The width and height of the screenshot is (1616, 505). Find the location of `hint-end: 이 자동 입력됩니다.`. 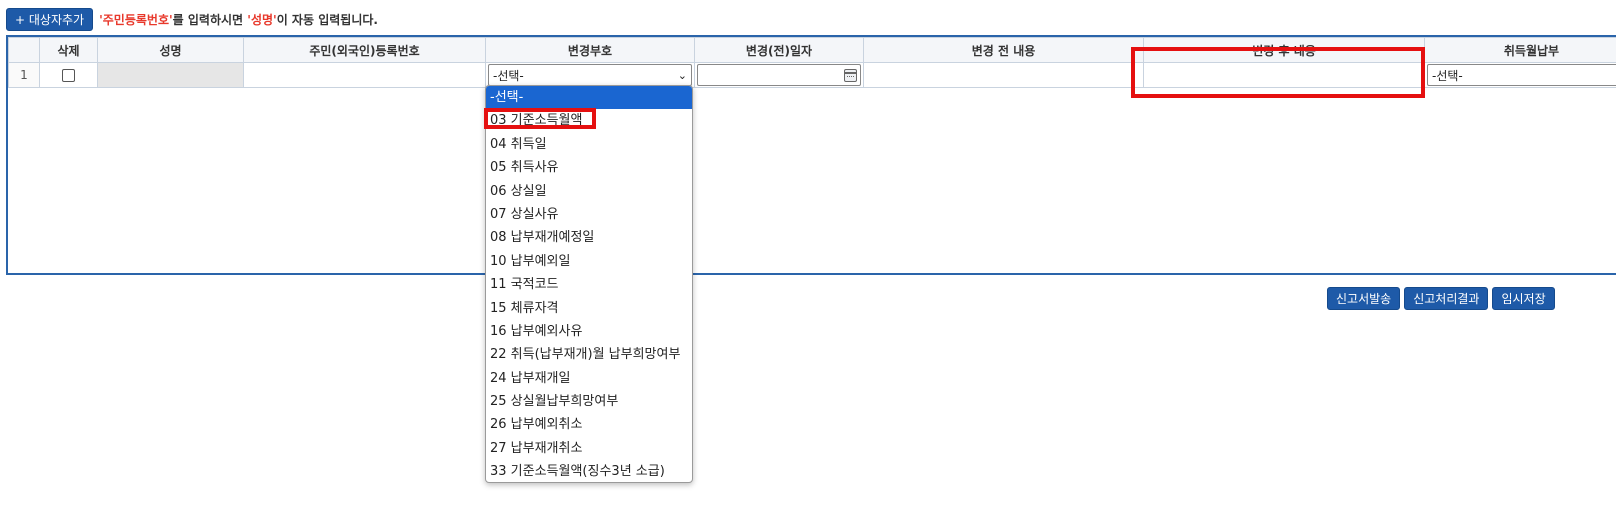

hint-end: 이 자동 입력됩니다. is located at coordinates (327, 19).